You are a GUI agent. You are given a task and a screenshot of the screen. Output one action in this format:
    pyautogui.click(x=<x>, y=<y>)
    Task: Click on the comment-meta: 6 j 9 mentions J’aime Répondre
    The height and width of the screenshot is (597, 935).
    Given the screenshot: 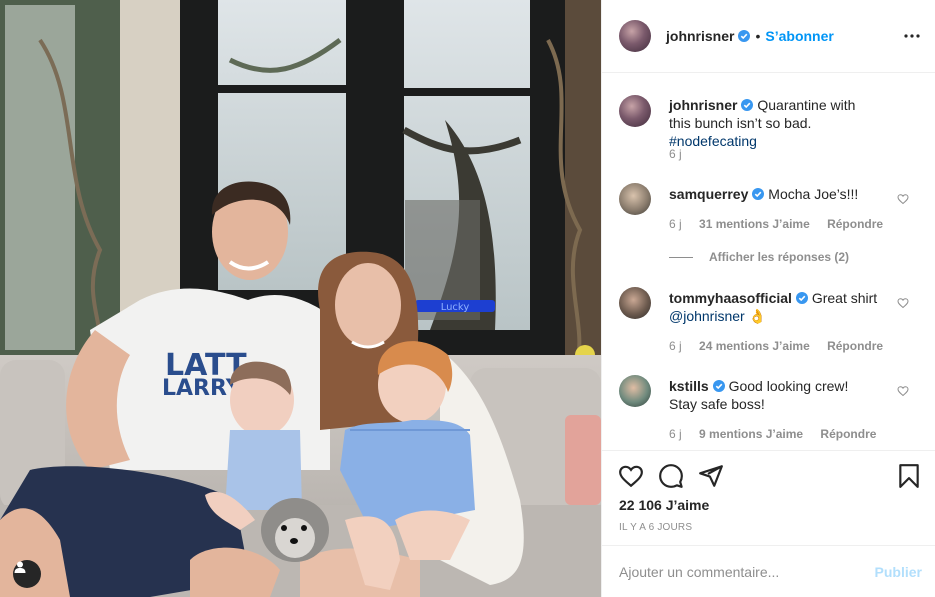 What is the action you would take?
    pyautogui.click(x=779, y=434)
    